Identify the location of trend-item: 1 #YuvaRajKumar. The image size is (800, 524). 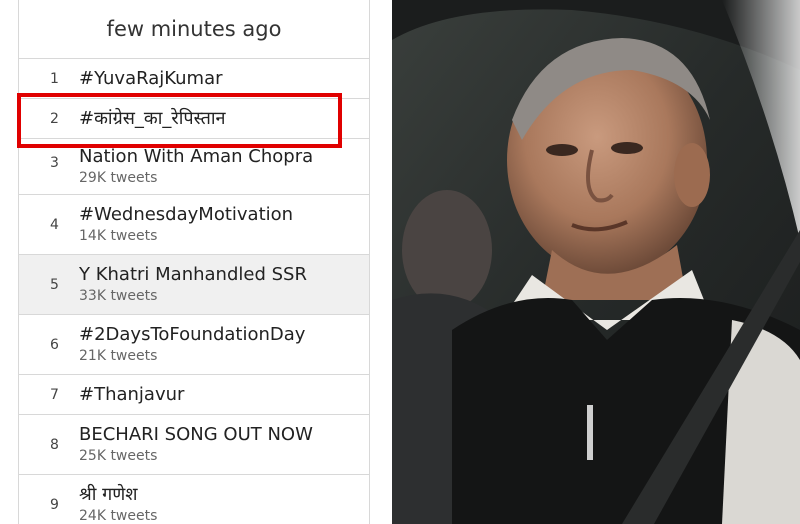
(194, 79).